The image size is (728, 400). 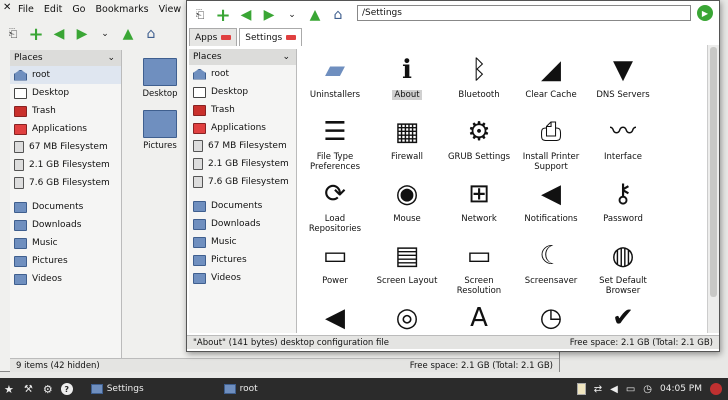 I want to click on place-label: 67 MB Filesystem, so click(x=68, y=147).